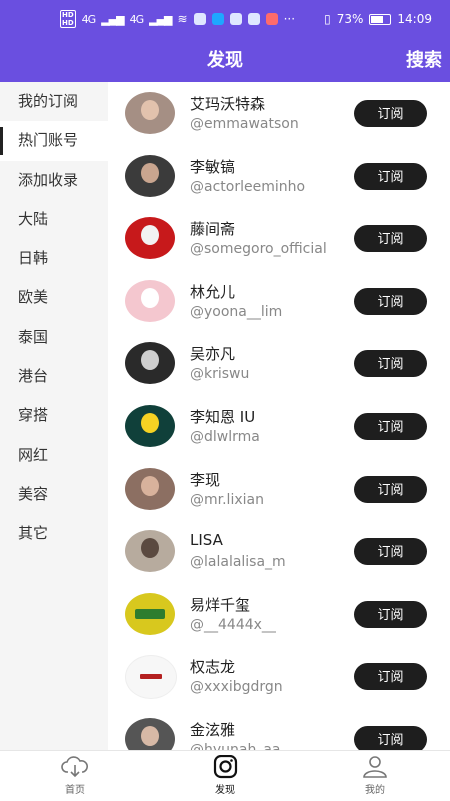 This screenshot has width=450, height=801. What do you see at coordinates (75, 790) in the screenshot?
I see `tab-home-label: 首页` at bounding box center [75, 790].